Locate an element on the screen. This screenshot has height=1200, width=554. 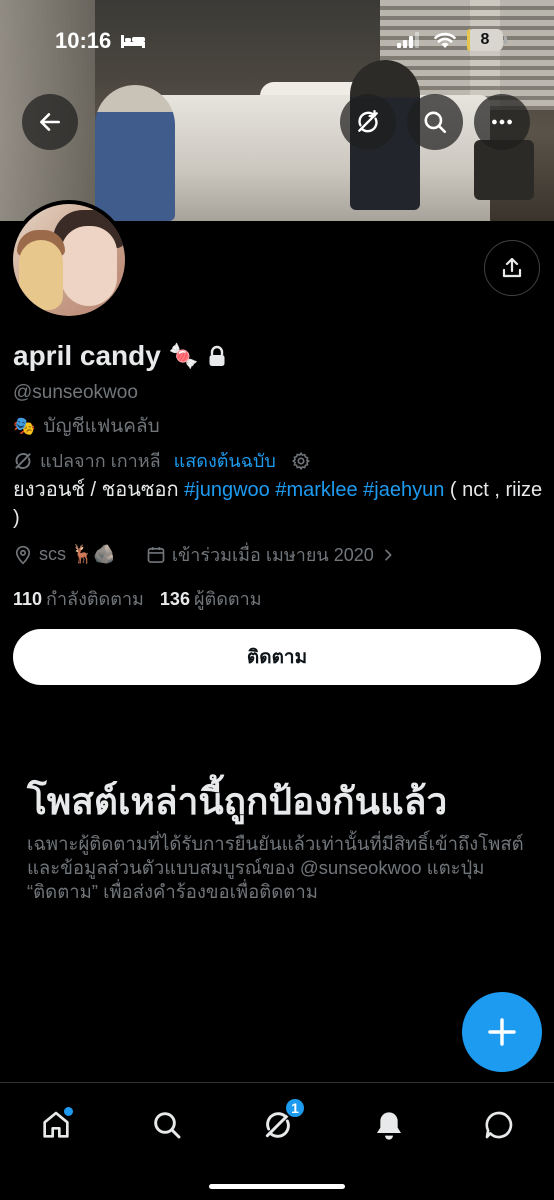
profile-name: april candy 🍬 is located at coordinates (120, 356).